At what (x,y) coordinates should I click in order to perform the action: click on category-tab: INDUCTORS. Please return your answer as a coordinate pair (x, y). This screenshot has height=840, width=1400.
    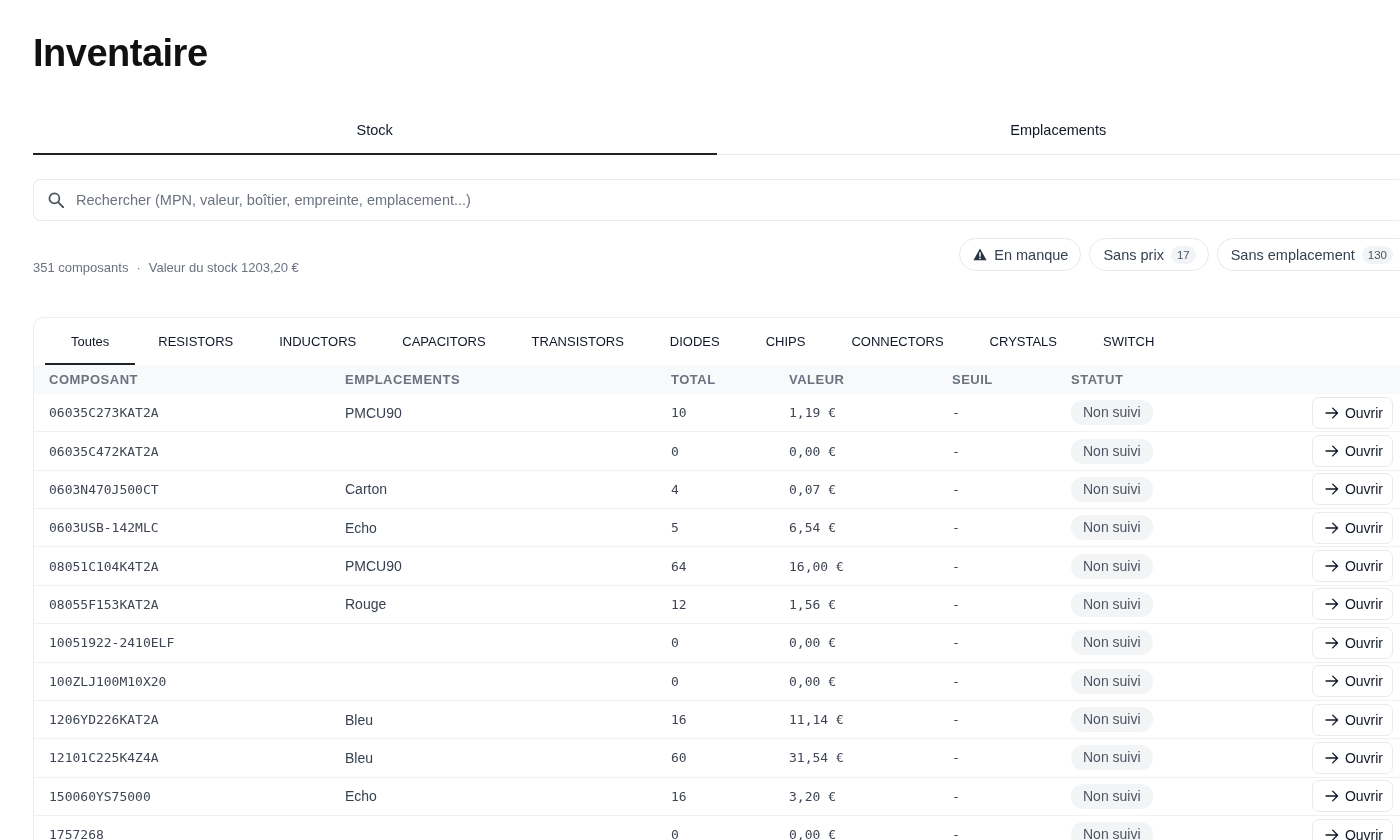
    Looking at the image, I should click on (318, 341).